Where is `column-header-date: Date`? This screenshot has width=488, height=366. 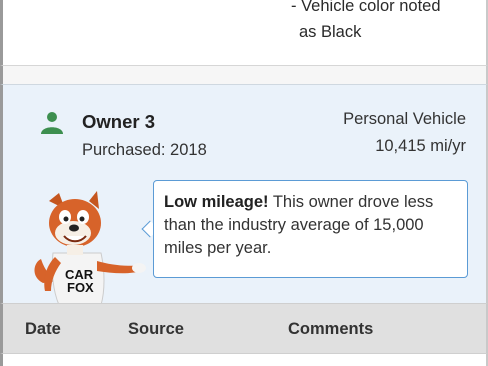
column-header-date: Date is located at coordinates (43, 329).